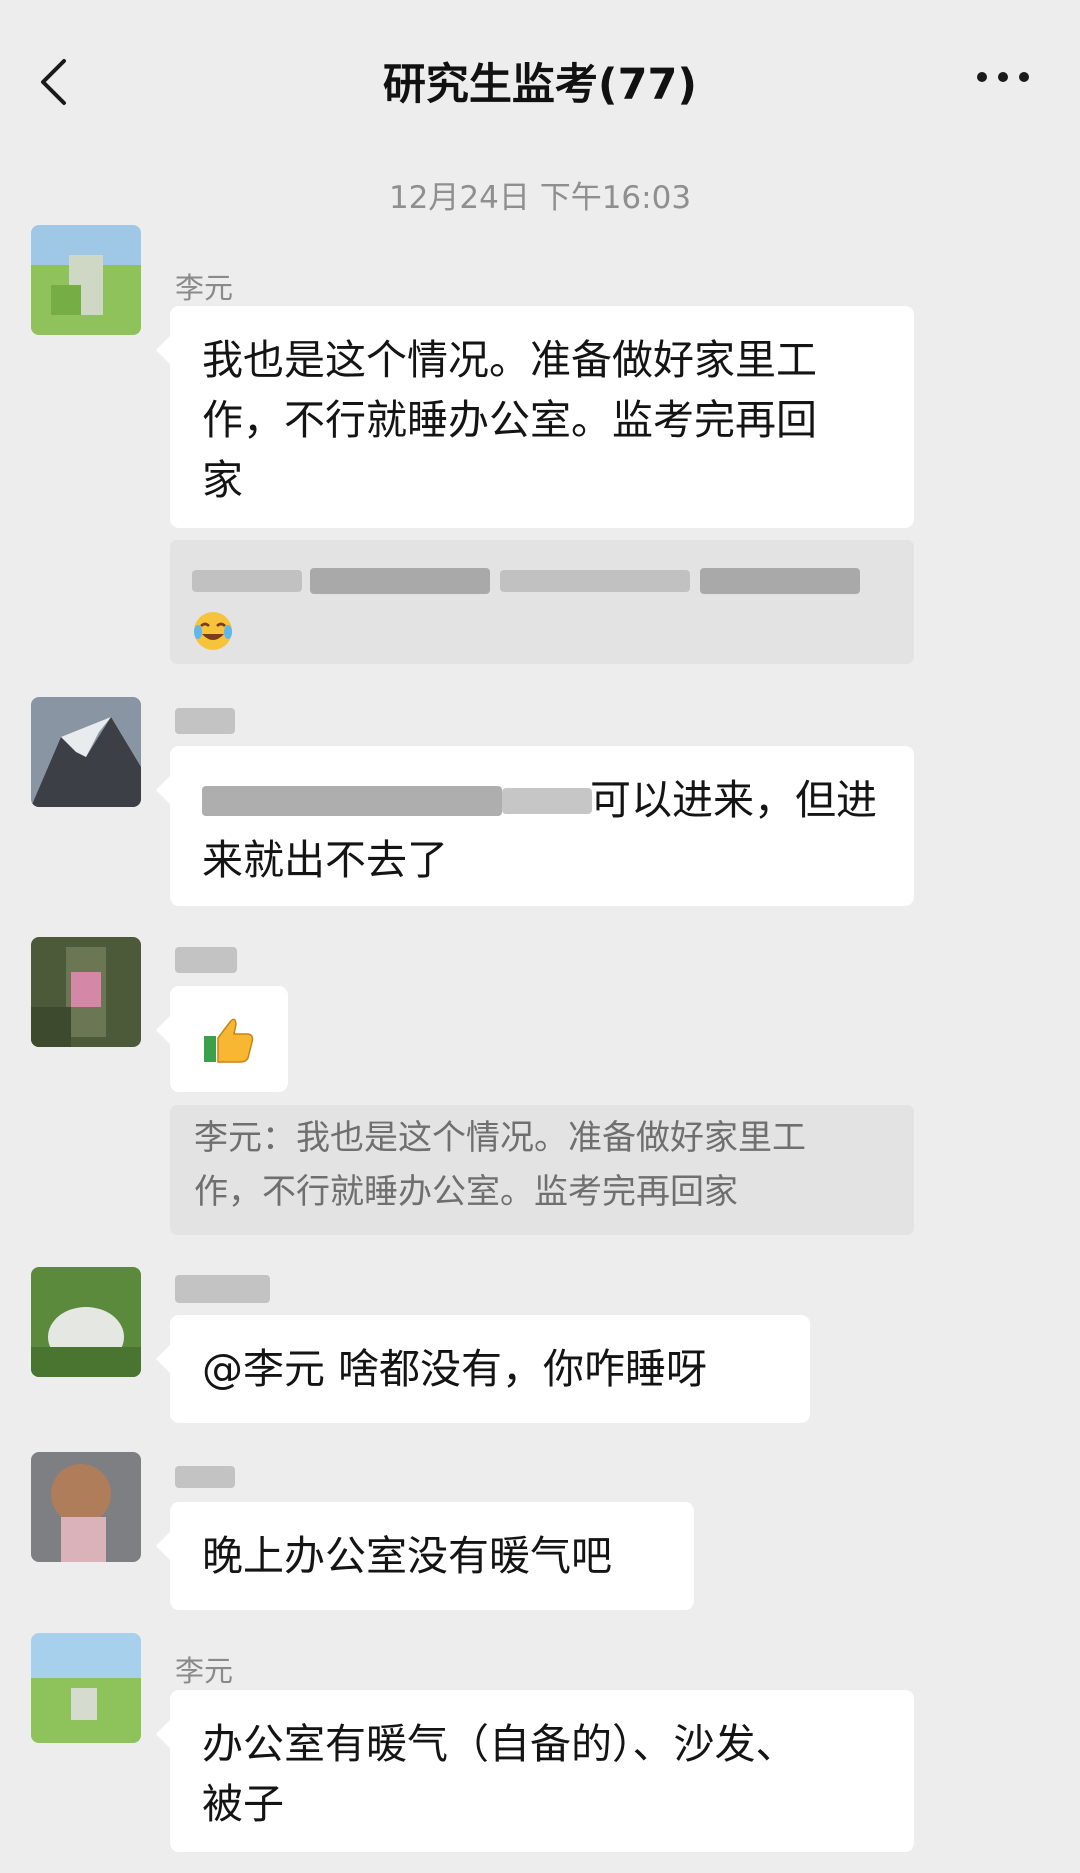  I want to click on quoted-message, so click(542, 602).